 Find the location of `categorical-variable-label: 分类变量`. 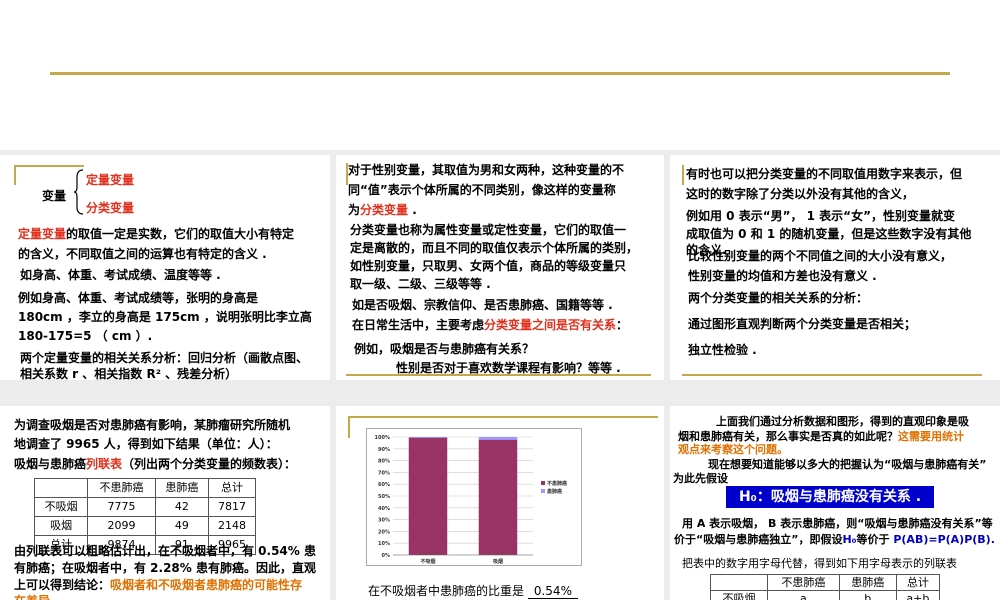

categorical-variable-label: 分类变量 is located at coordinates (110, 208).